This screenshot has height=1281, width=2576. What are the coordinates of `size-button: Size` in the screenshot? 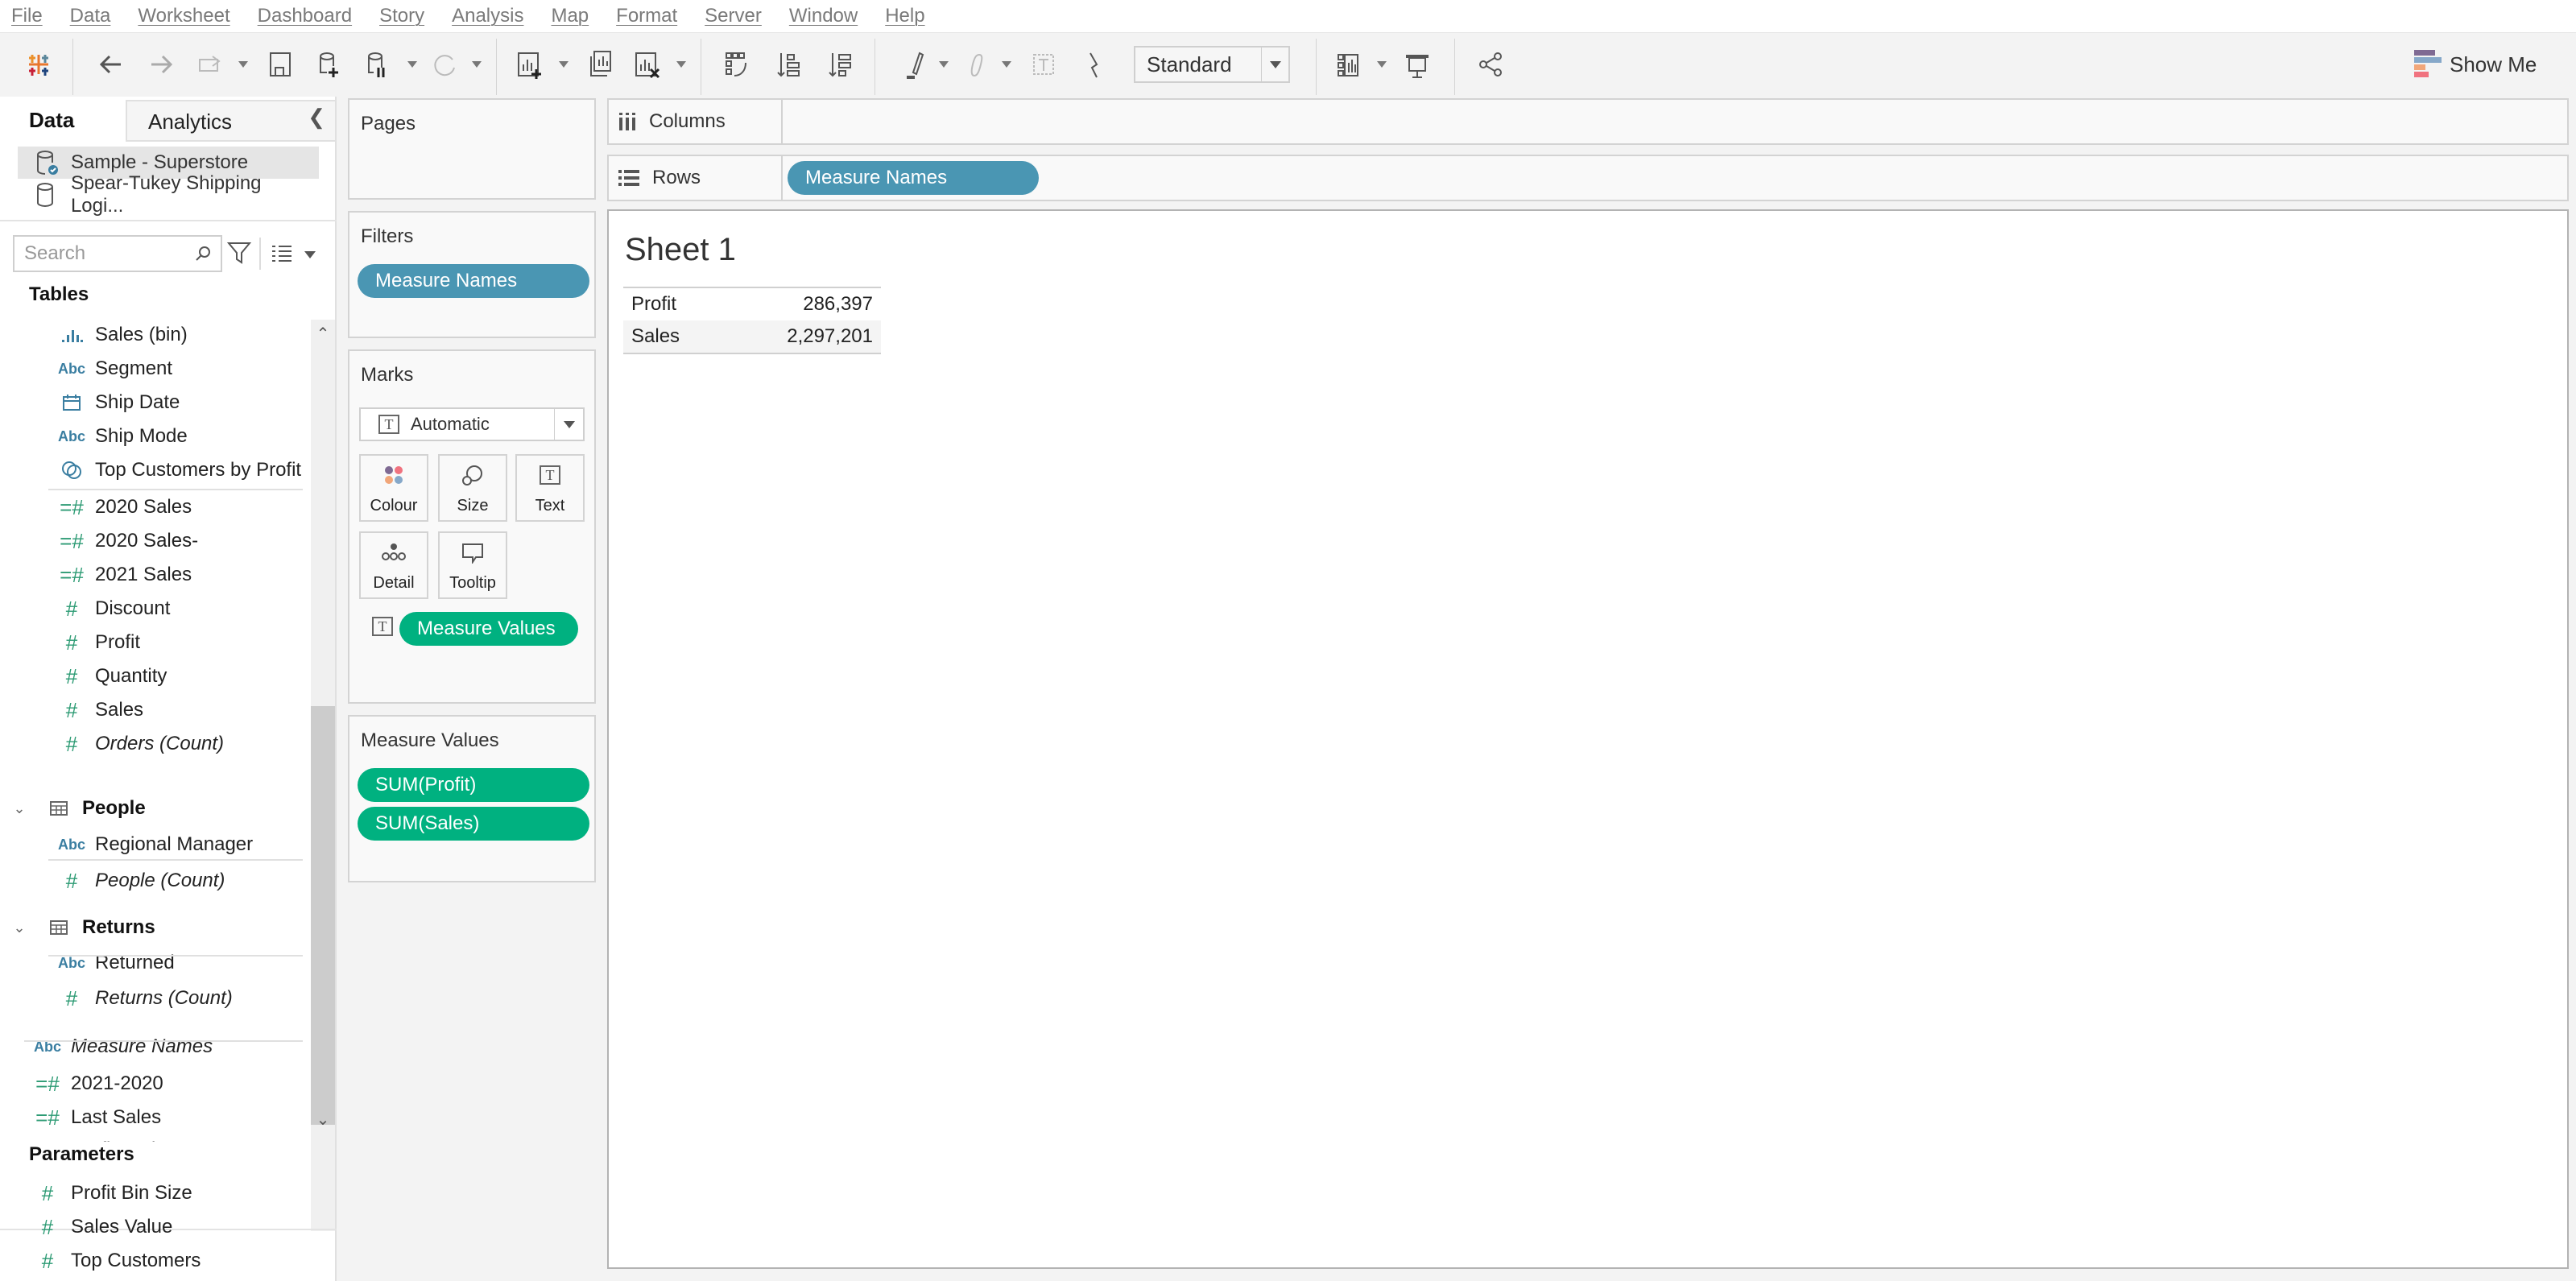 It's located at (473, 488).